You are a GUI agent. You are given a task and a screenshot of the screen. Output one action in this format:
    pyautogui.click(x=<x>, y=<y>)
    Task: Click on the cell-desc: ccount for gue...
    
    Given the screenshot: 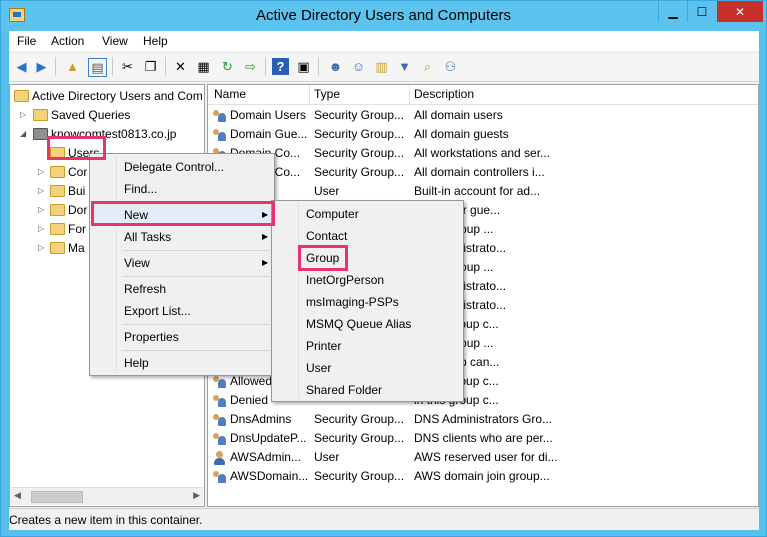 What is the action you would take?
    pyautogui.click(x=457, y=210)
    